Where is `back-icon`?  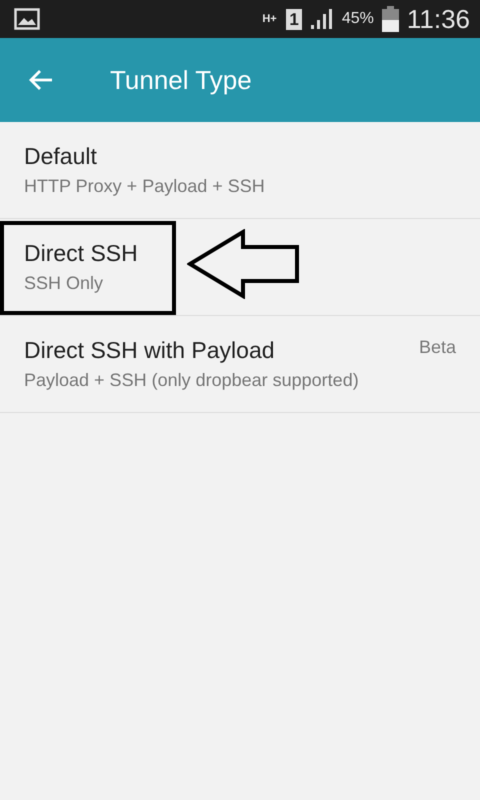 back-icon is located at coordinates (41, 80).